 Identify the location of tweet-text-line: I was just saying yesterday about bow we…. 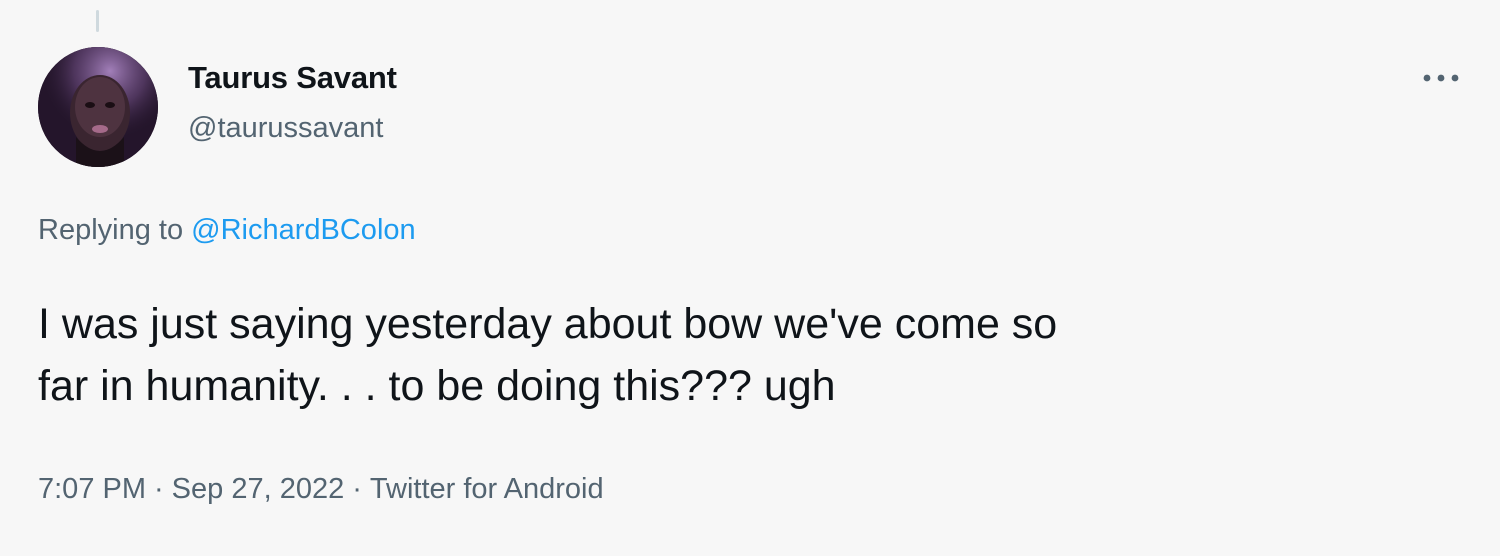
(548, 324).